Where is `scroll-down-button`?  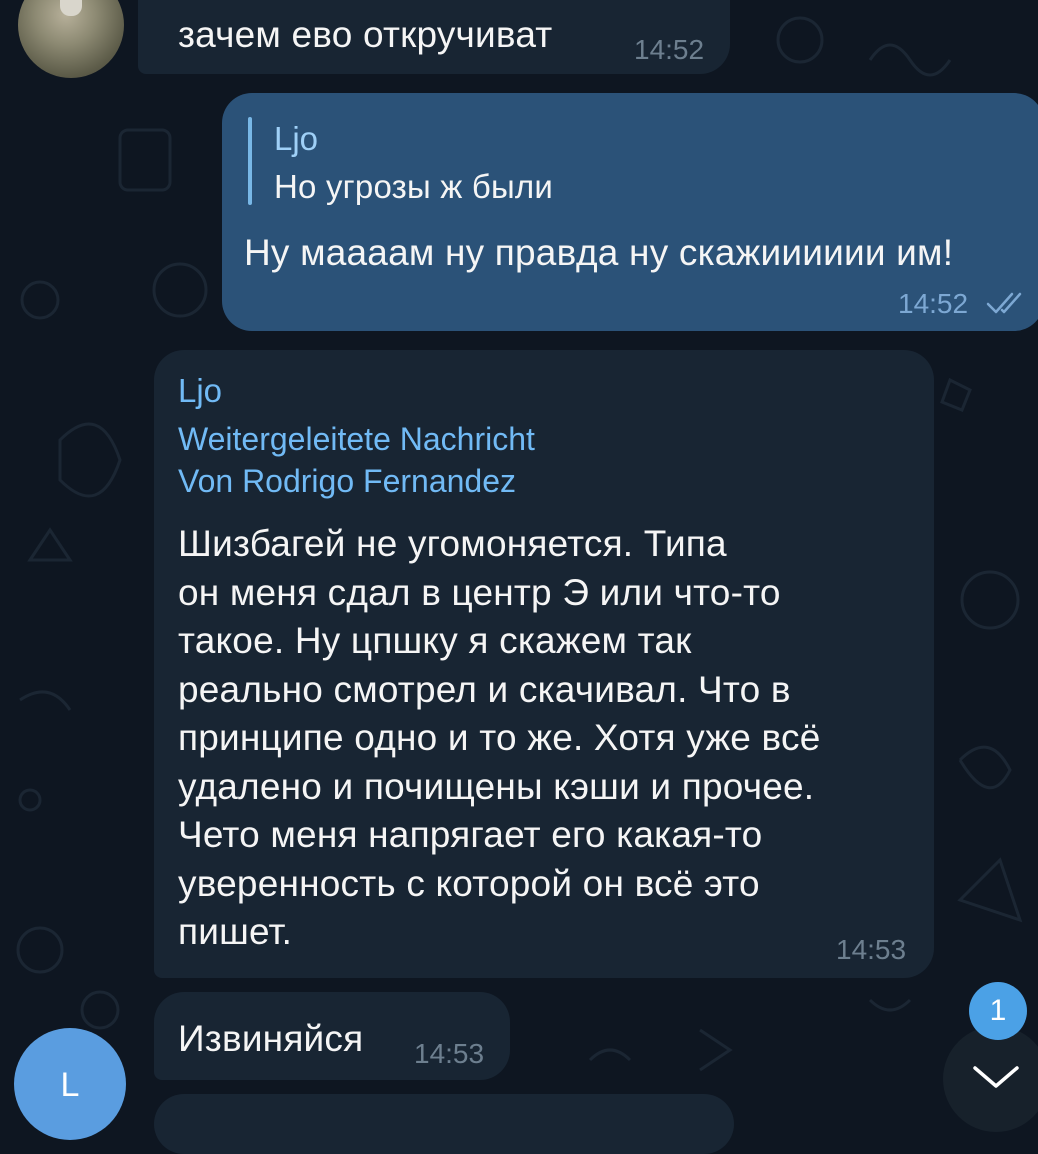 scroll-down-button is located at coordinates (990, 1079).